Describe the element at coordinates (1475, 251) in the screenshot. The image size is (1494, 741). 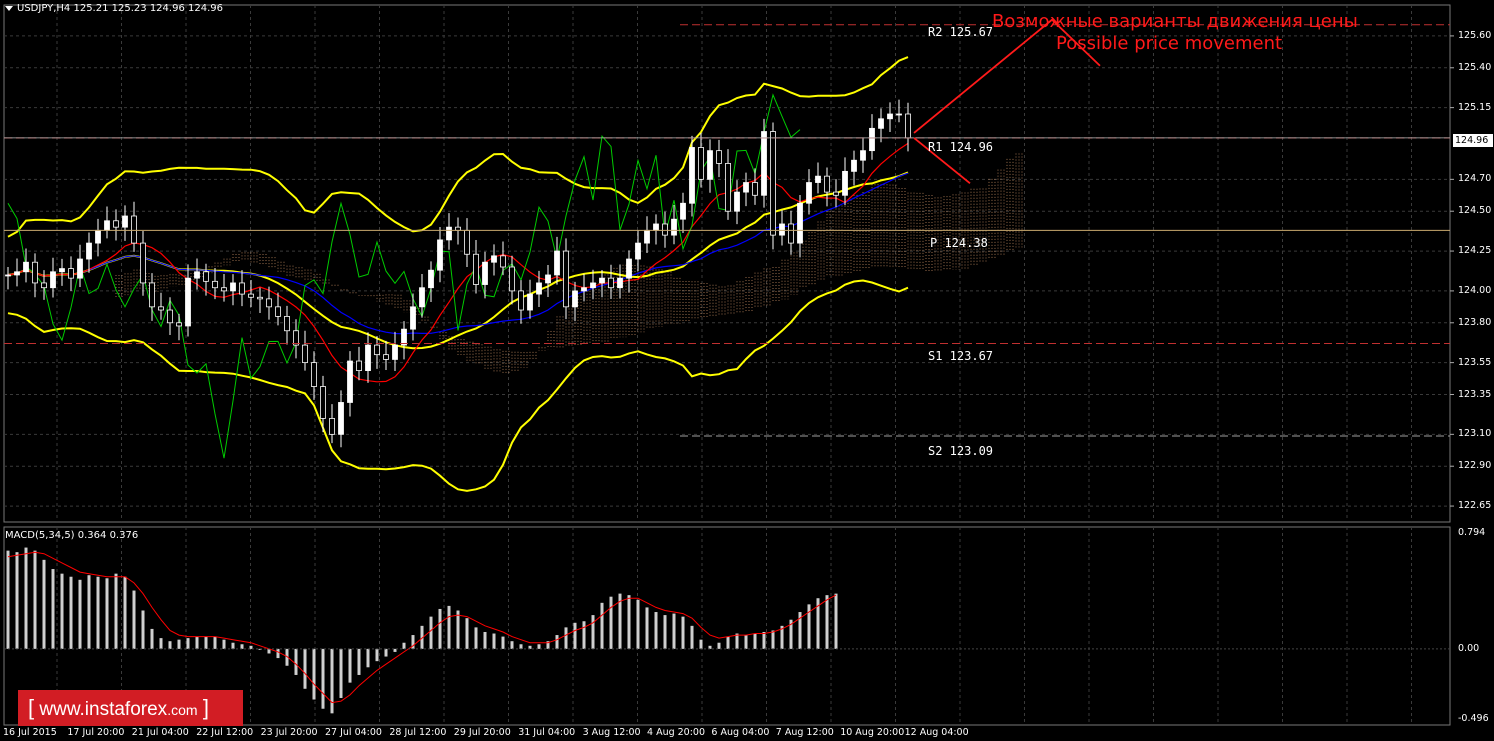
I see `price-tick-label: 124.25` at that location.